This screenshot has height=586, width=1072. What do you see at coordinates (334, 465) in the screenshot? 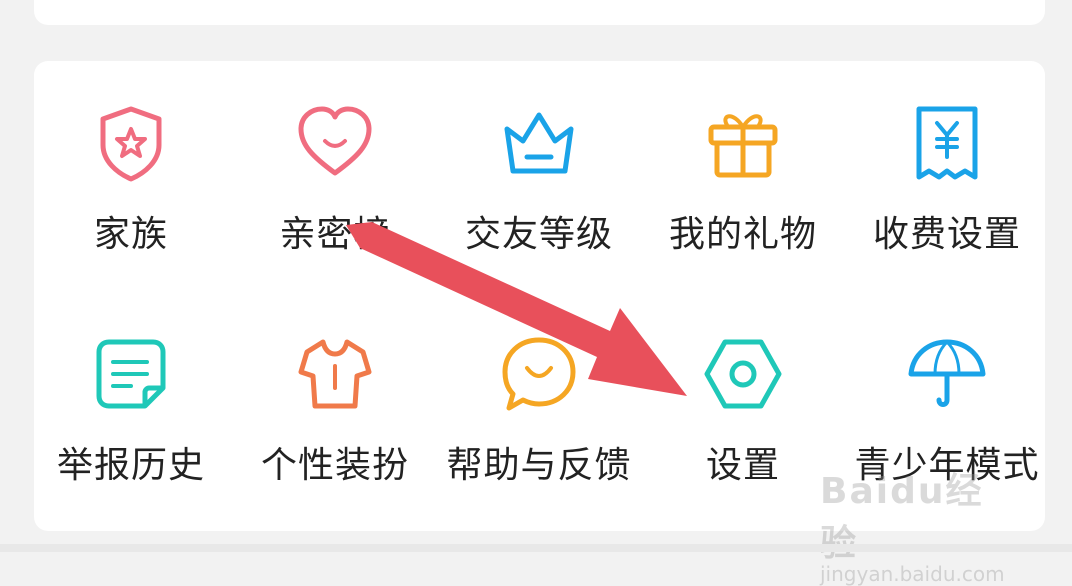
I see `menu-item-label: 个性装扮` at bounding box center [334, 465].